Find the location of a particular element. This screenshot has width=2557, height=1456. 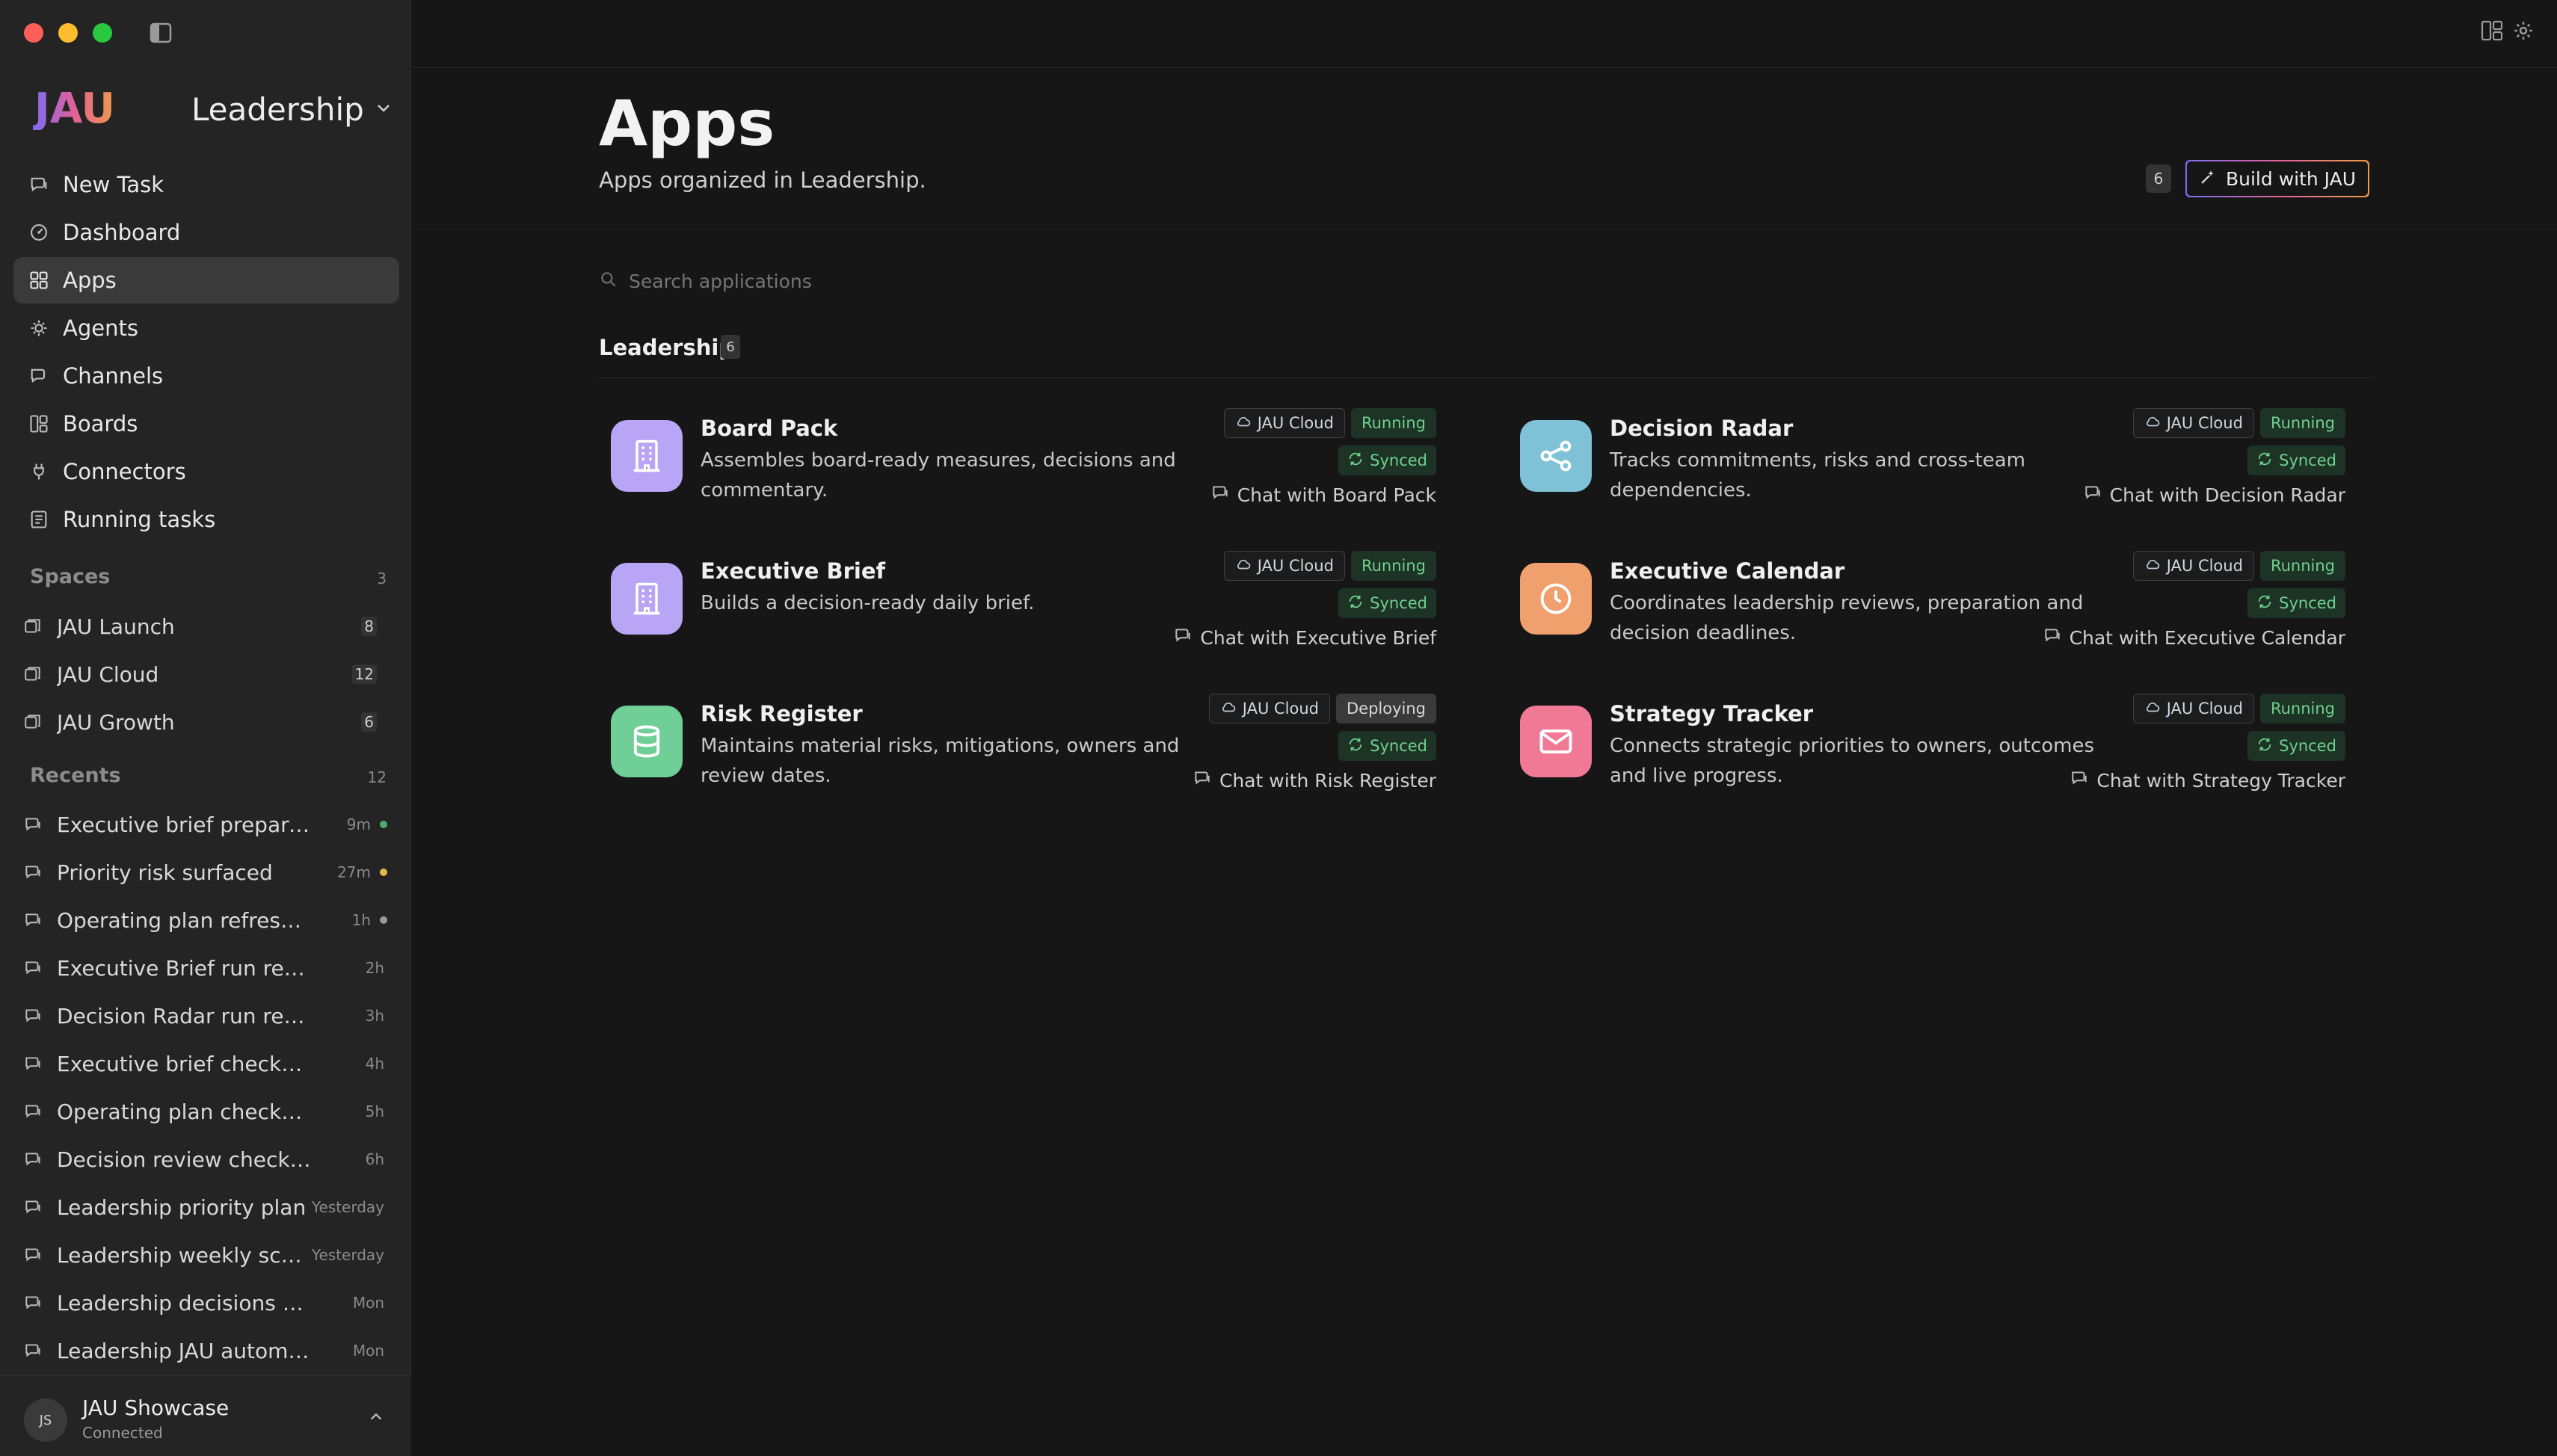

sidebar-item-agents: Agents is located at coordinates (206, 328).